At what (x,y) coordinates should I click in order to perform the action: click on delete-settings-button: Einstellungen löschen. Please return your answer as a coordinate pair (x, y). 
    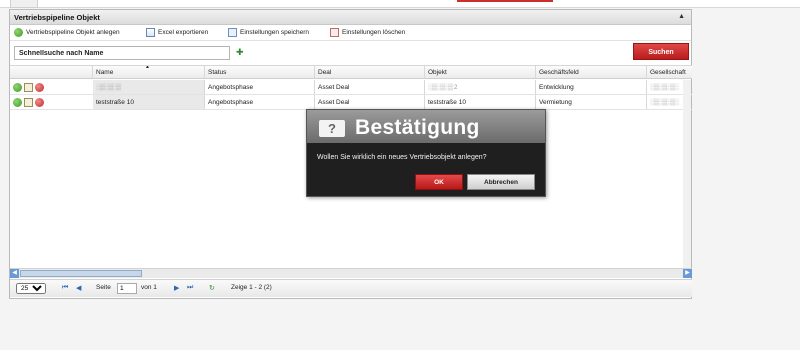
    Looking at the image, I should click on (367, 32).